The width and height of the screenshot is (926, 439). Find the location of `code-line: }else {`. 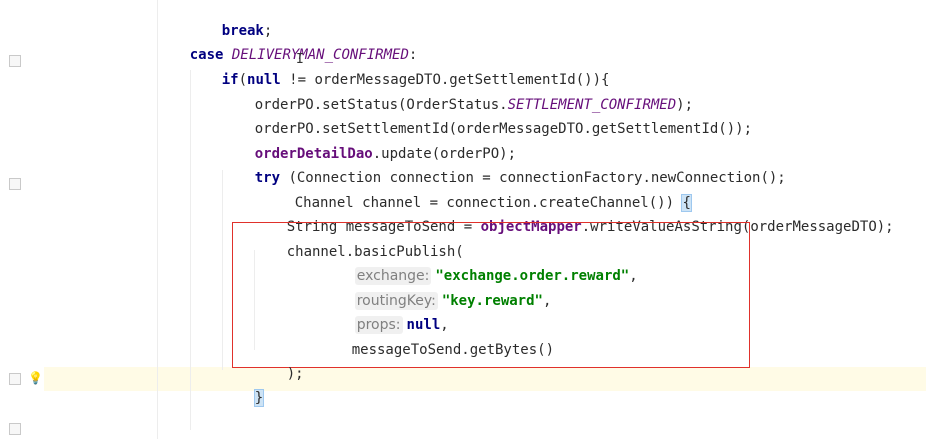

code-line: }else { is located at coordinates (234, 430).